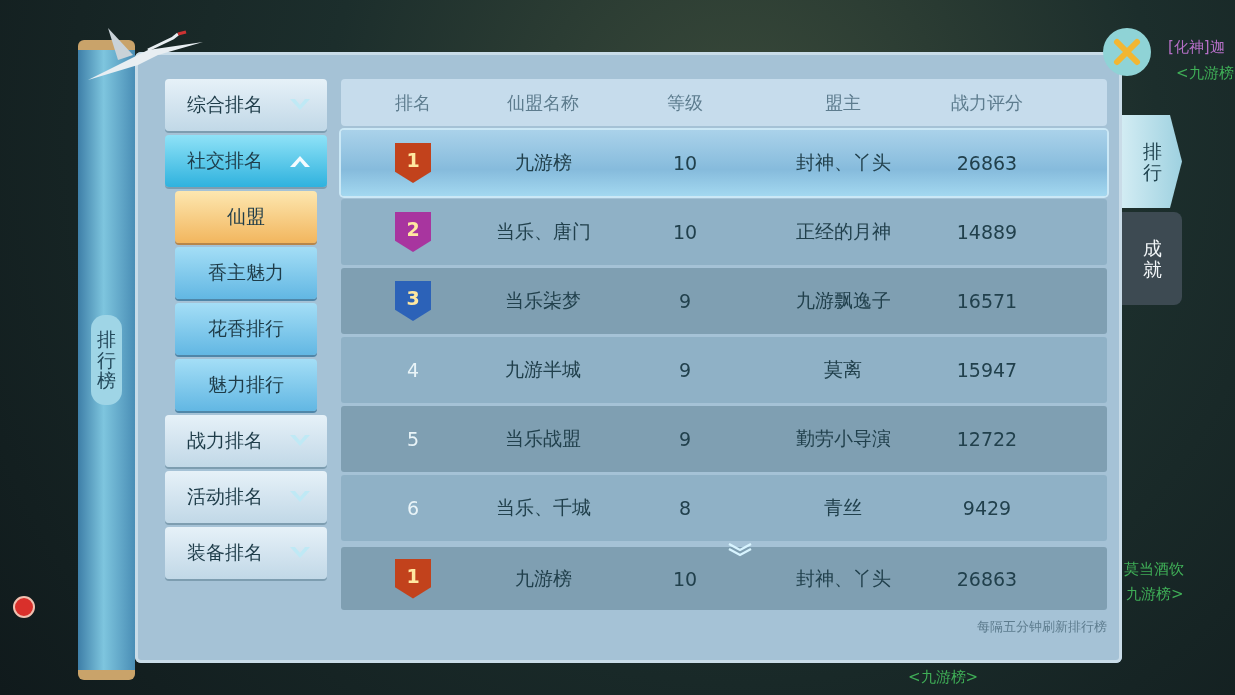 Image resolution: width=1235 pixels, height=695 pixels. What do you see at coordinates (246, 553) in the screenshot?
I see `menu-category-button: 装备排名` at bounding box center [246, 553].